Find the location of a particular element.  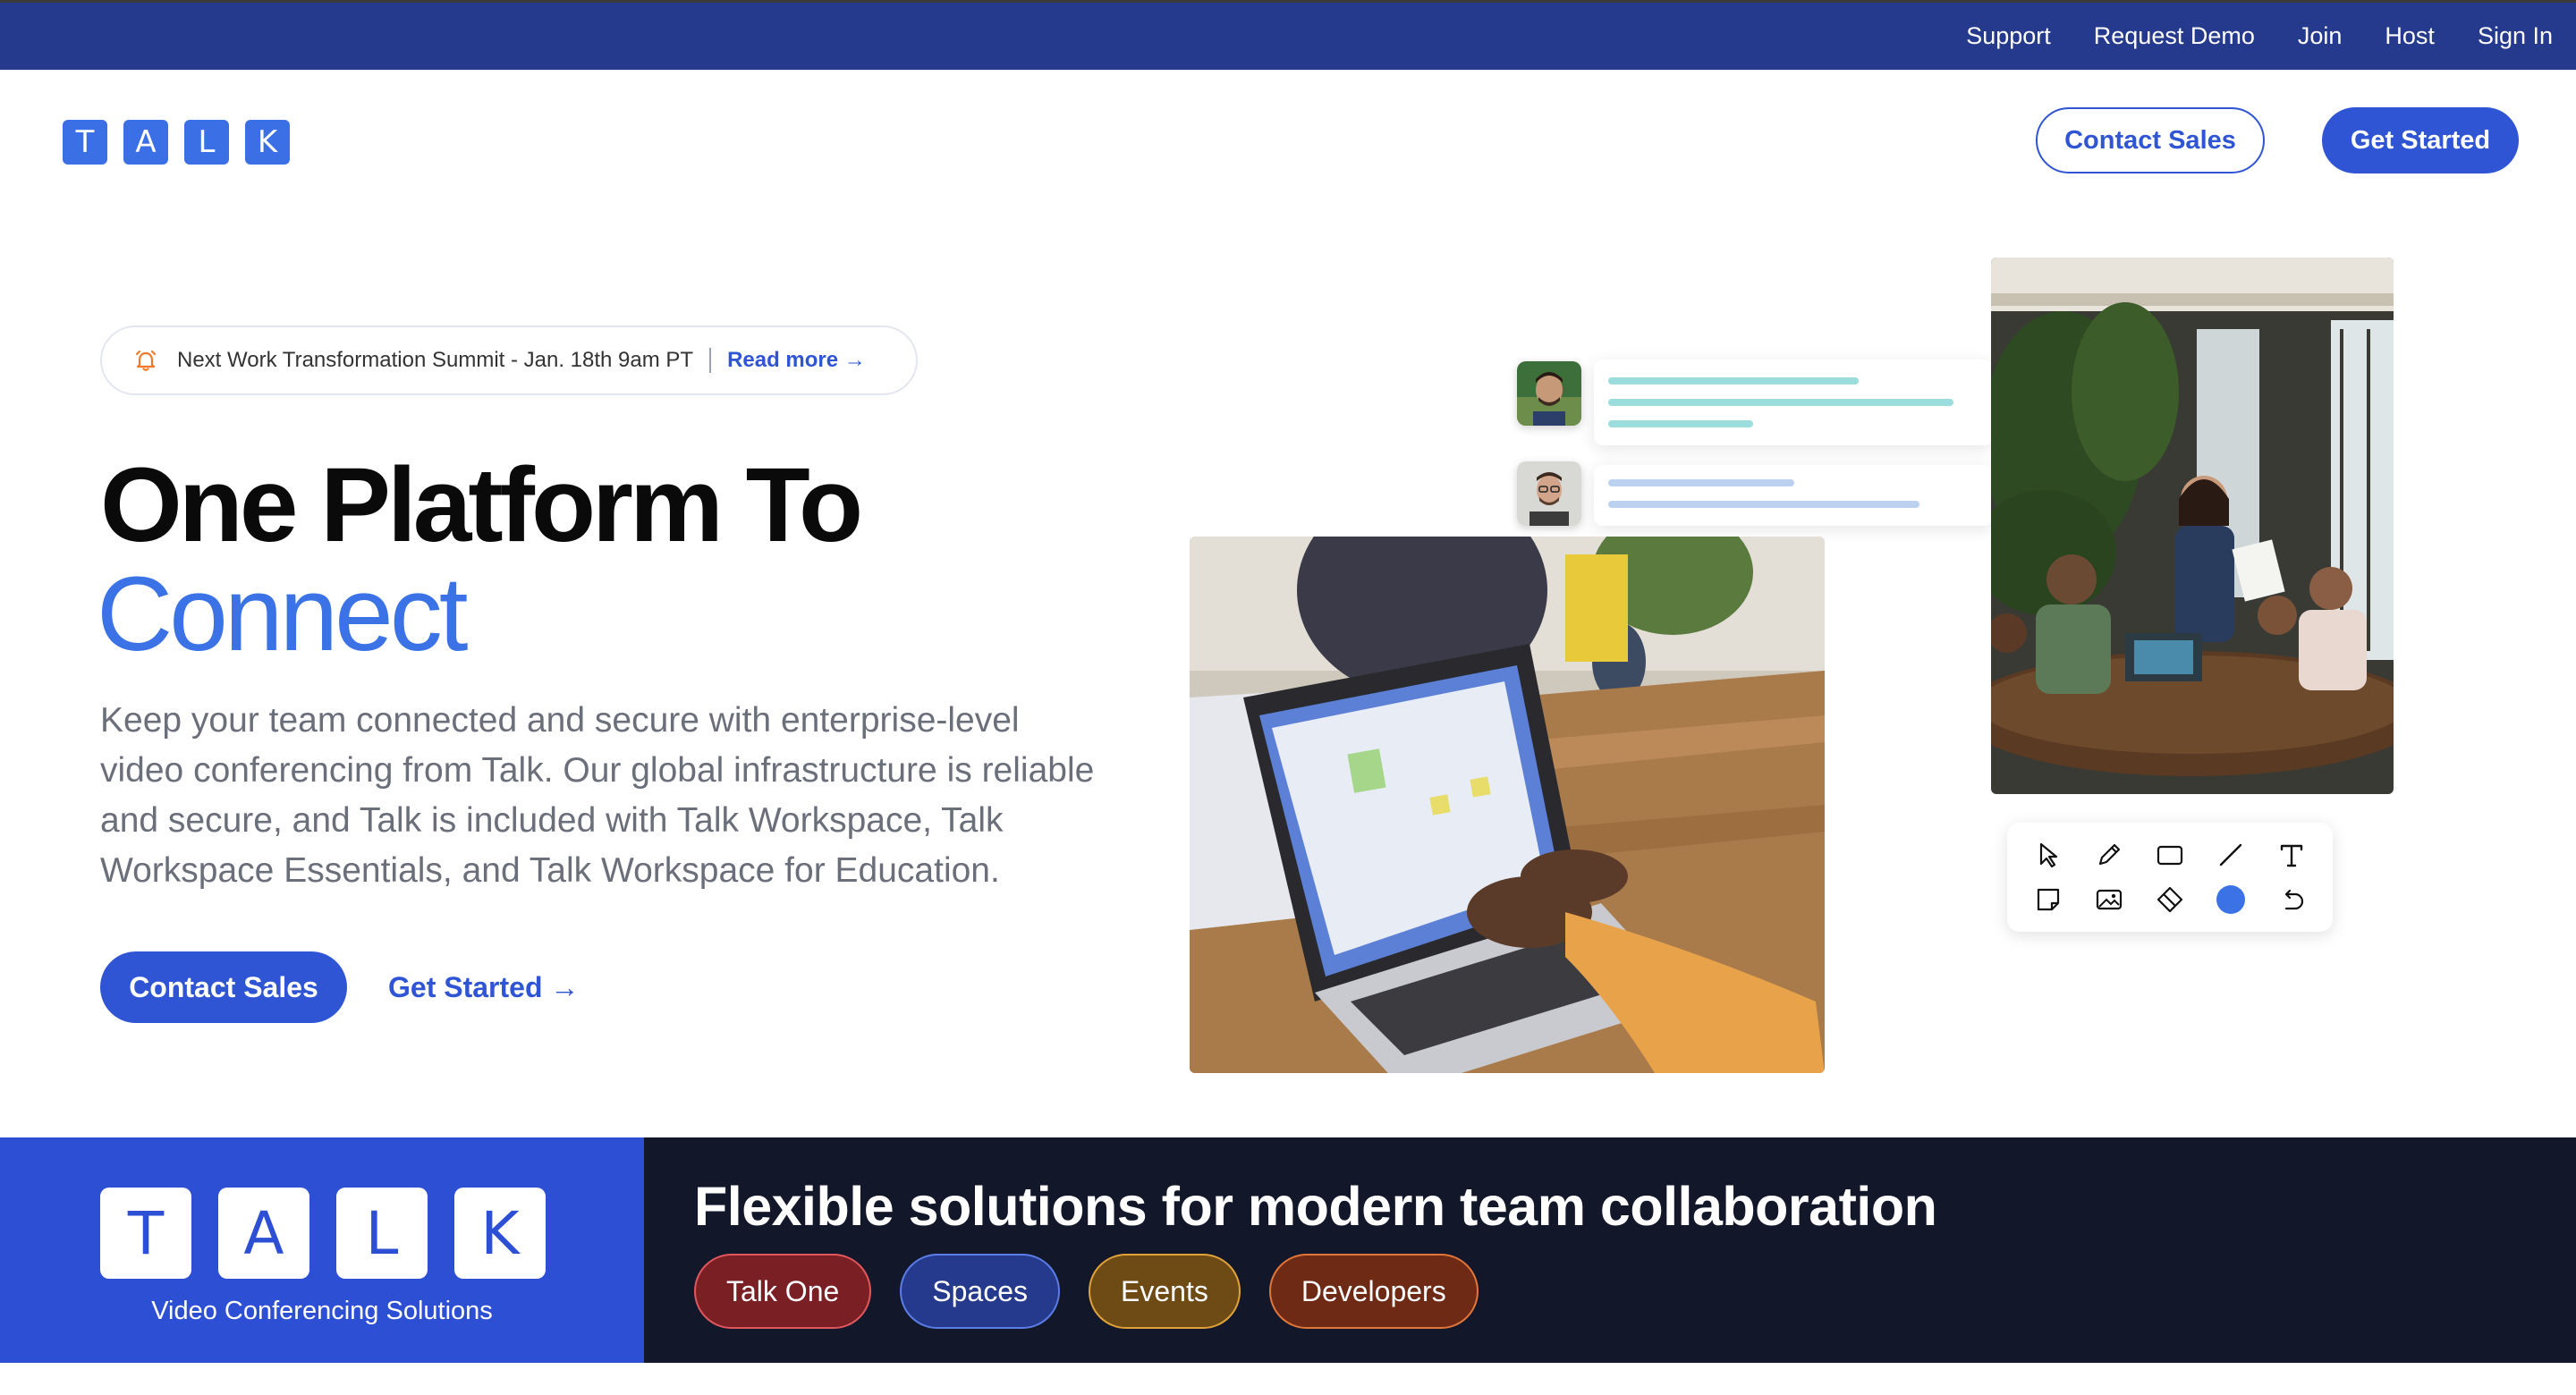

pill-events: Events is located at coordinates (1165, 1291).